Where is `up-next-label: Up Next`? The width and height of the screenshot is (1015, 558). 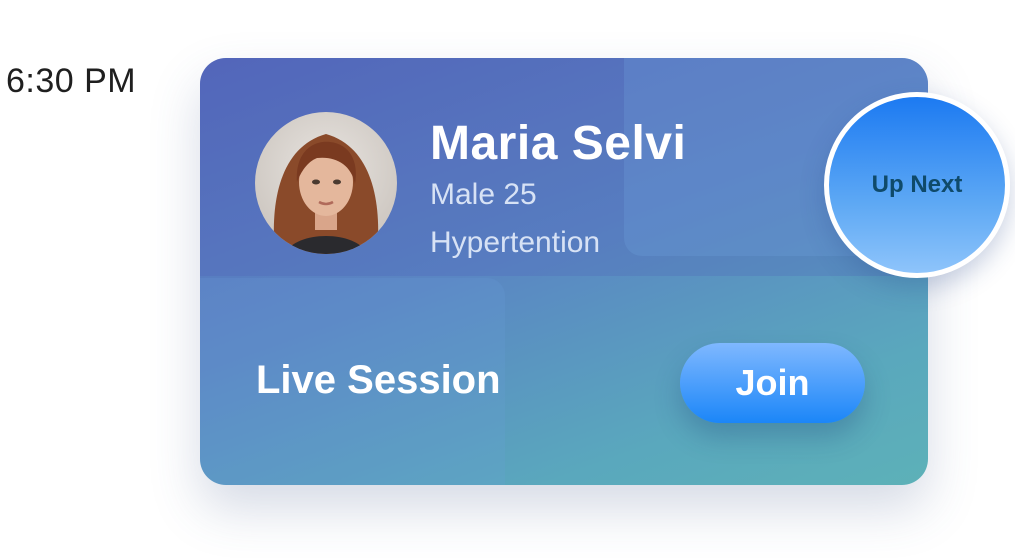 up-next-label: Up Next is located at coordinates (917, 184).